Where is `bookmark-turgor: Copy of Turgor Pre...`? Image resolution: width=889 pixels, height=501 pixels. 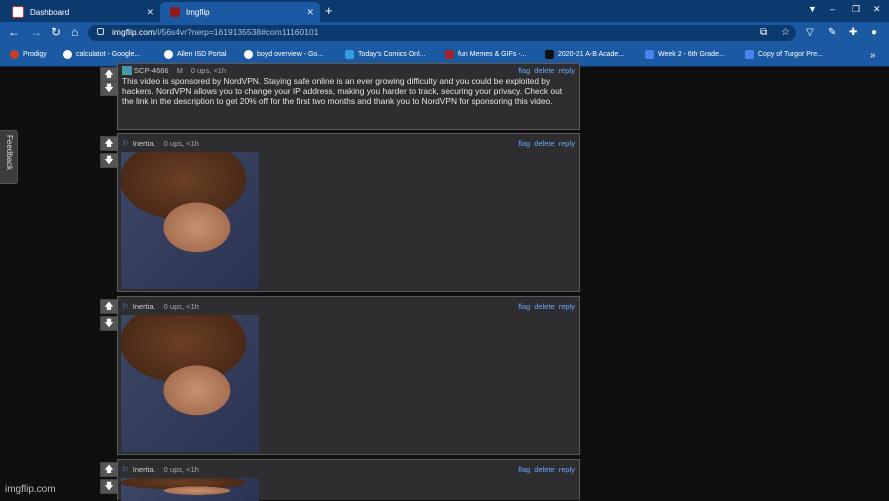
bookmark-turgor: Copy of Turgor Pre... is located at coordinates (784, 54).